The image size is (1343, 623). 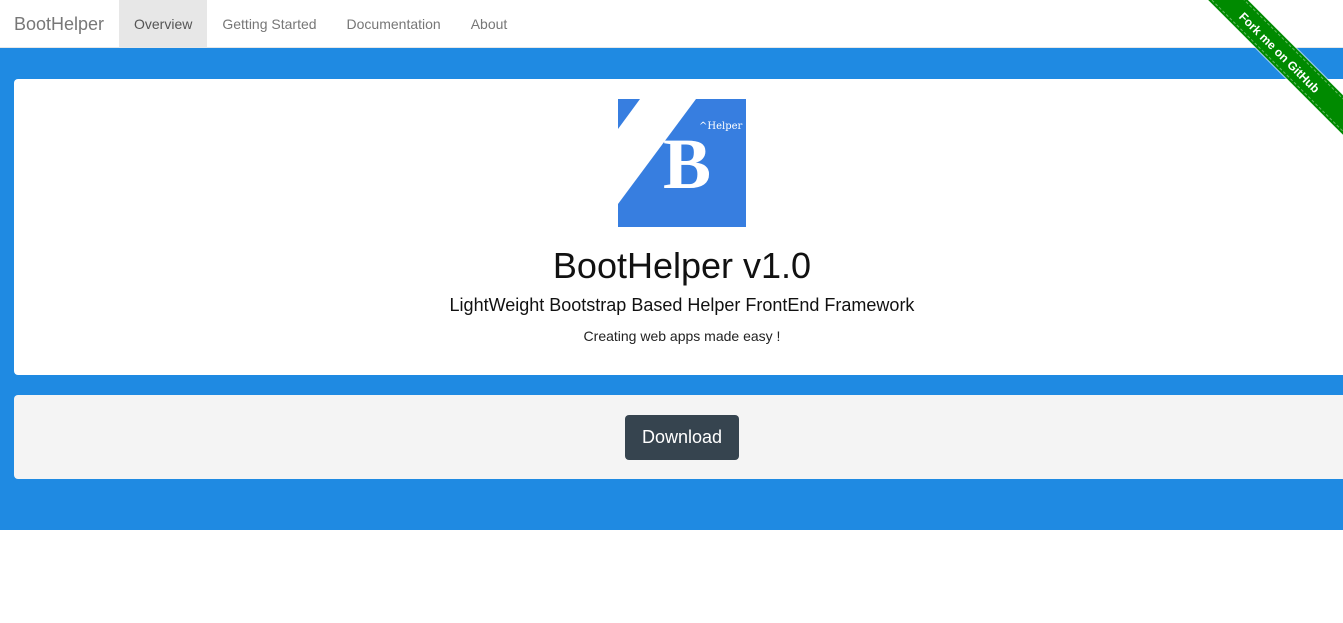 I want to click on download-panel: Download, so click(x=678, y=437).